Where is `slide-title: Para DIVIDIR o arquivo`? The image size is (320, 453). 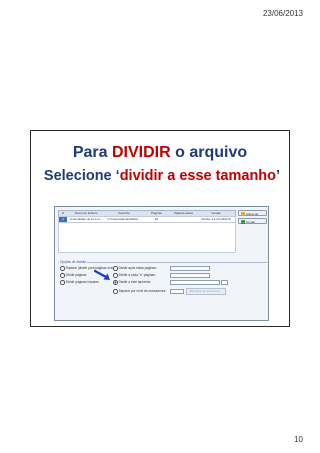
slide-title: Para DIVIDIR o arquivo is located at coordinates (160, 153).